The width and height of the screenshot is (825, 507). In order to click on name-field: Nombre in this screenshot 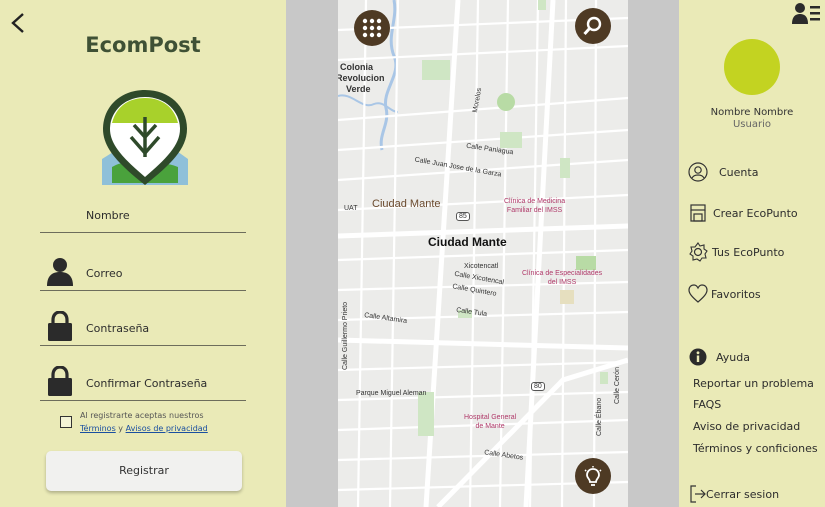, I will do `click(143, 213)`.